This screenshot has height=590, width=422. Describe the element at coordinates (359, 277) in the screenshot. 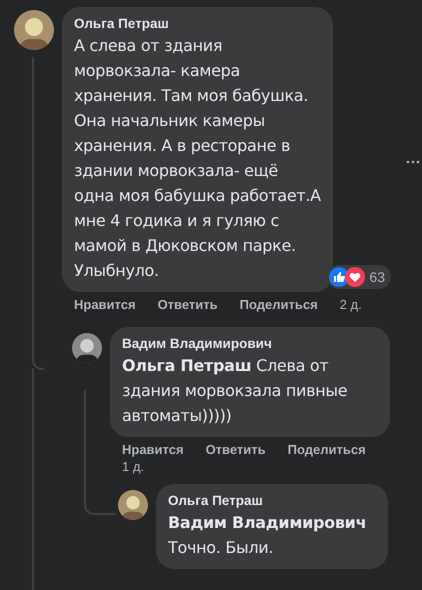

I see `reactions-badge: 63` at that location.